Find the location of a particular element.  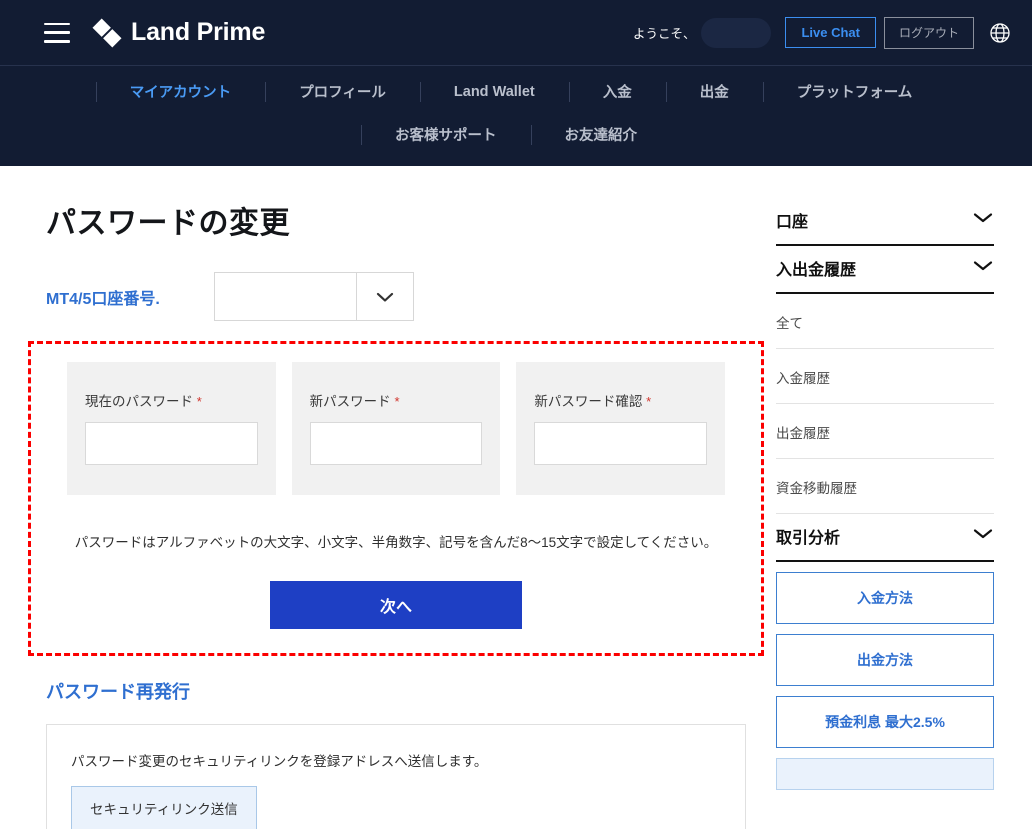

sidebar-accordion-transaction-history: 入出金履歴 is located at coordinates (885, 270).